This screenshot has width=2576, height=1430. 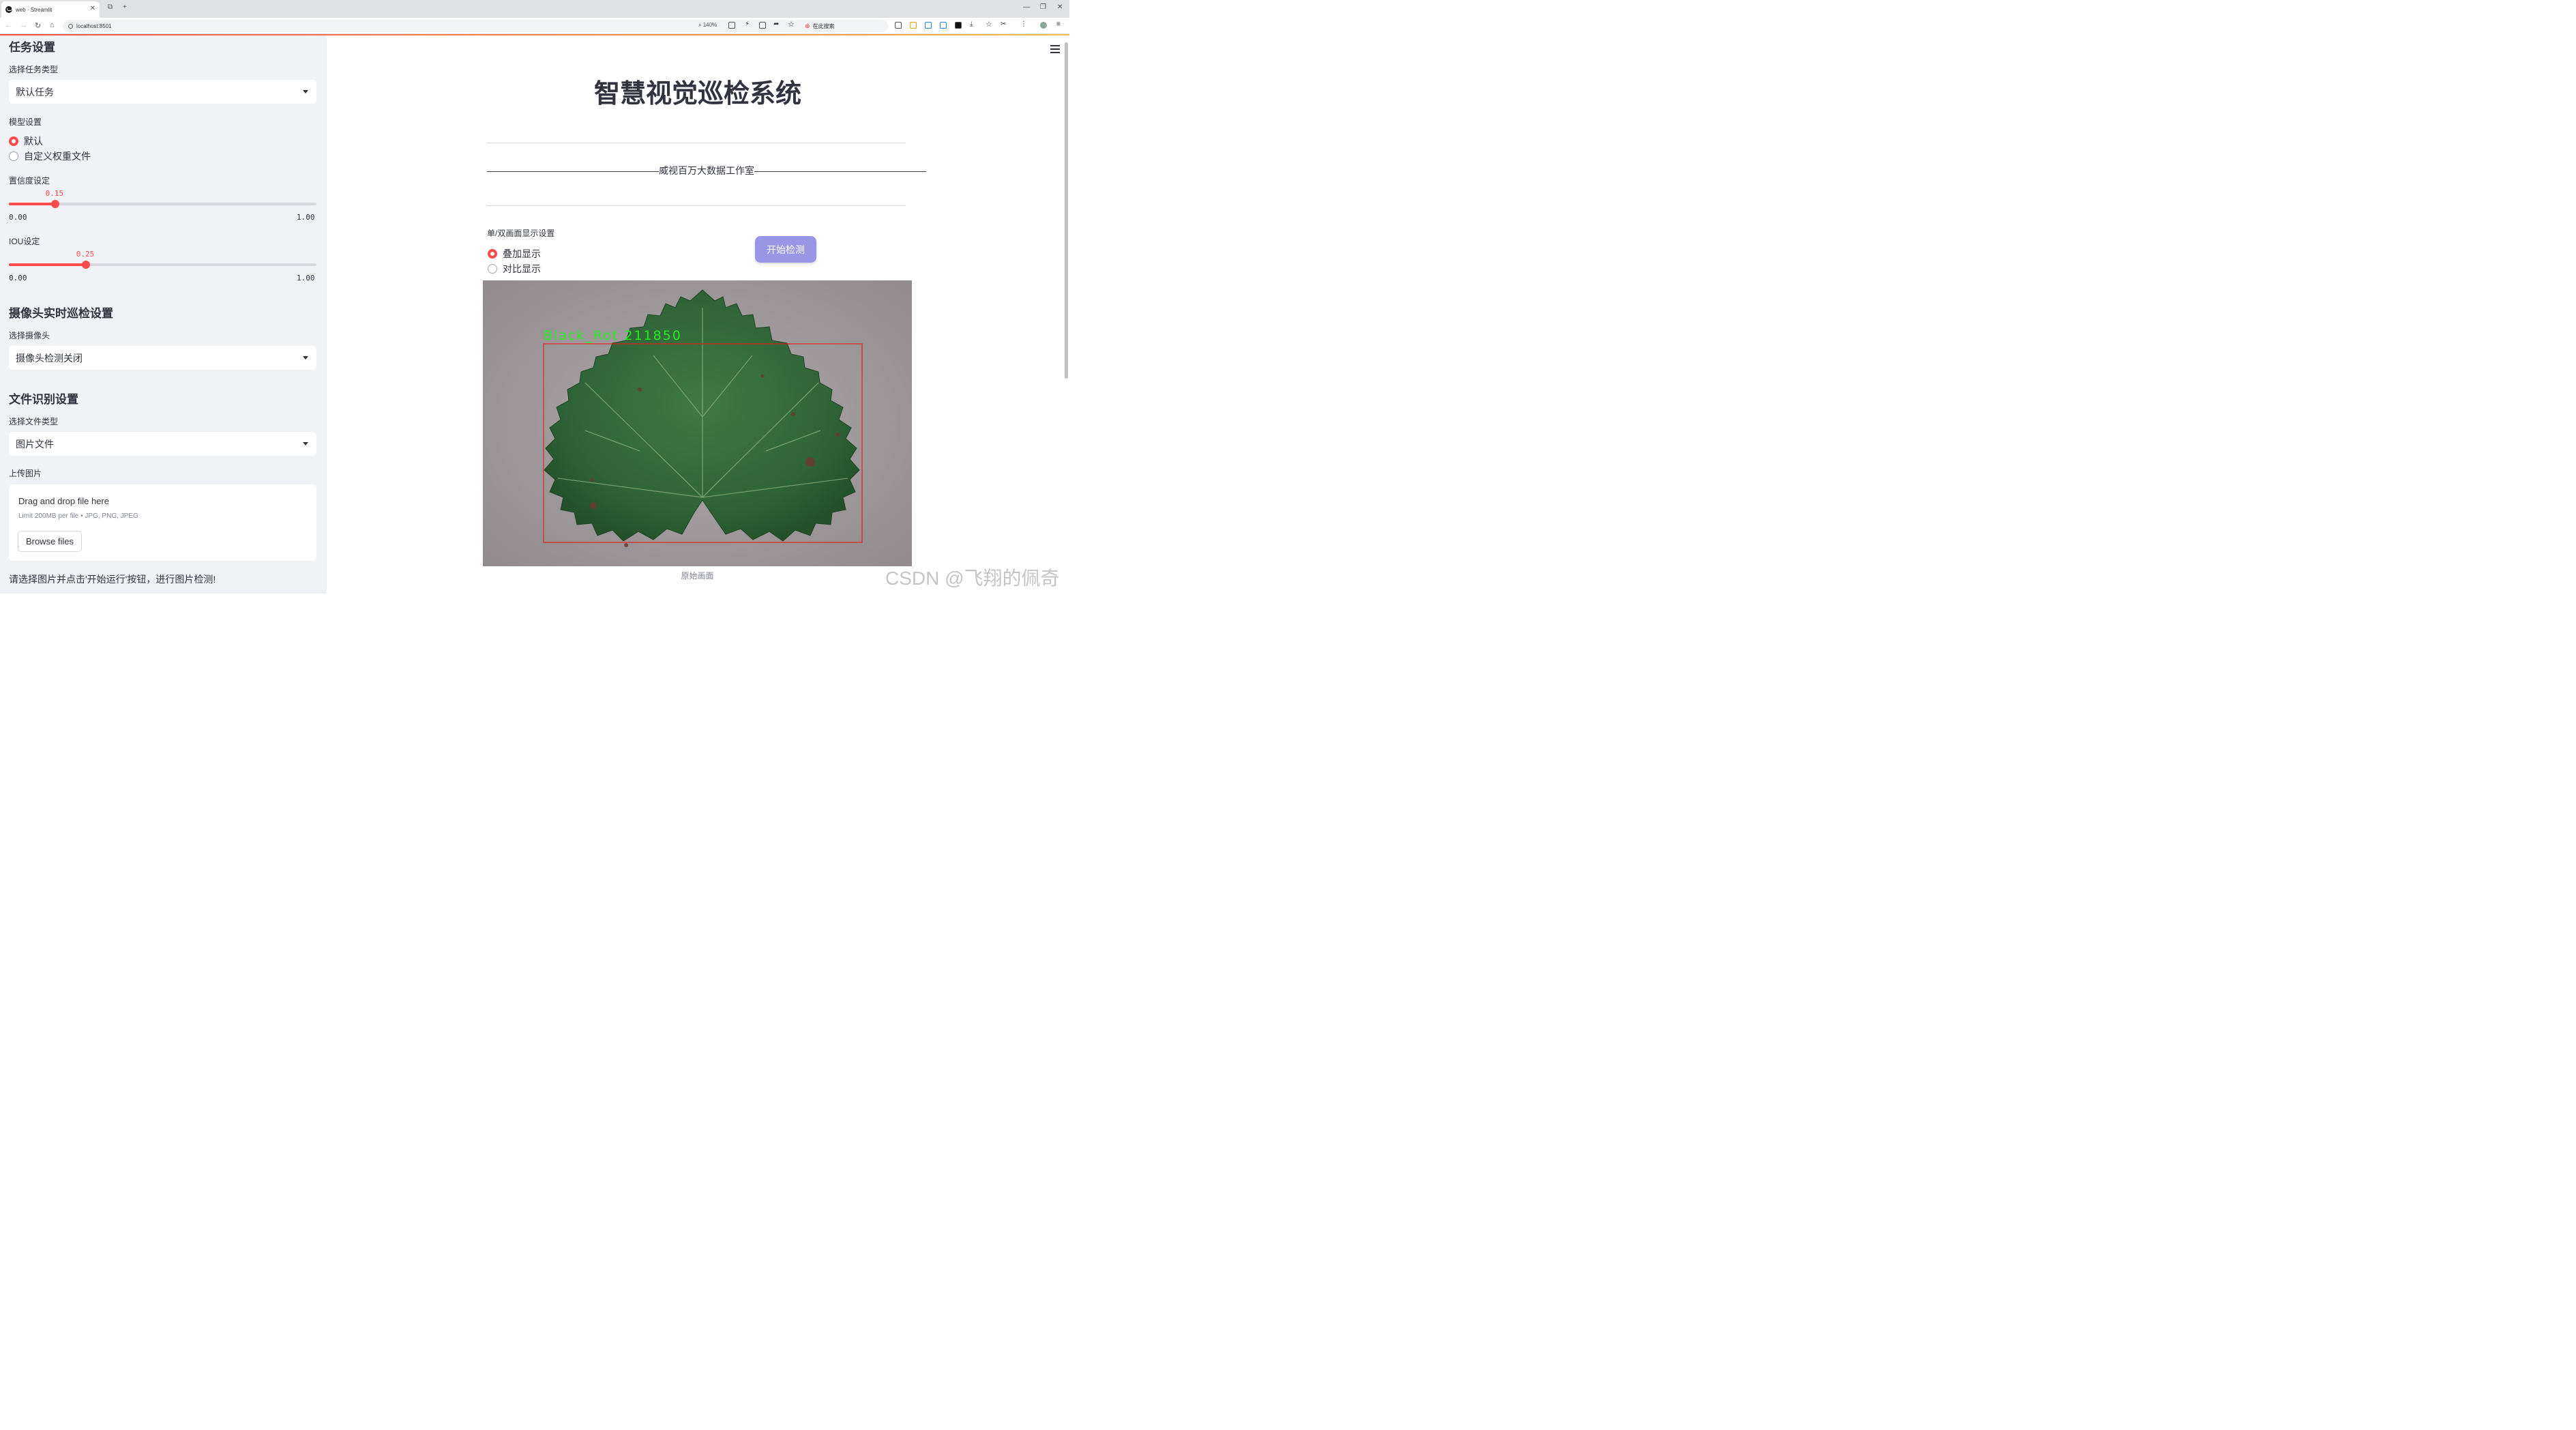 What do you see at coordinates (521, 234) in the screenshot?
I see `display-mode-label: 单/双画面显示设置` at bounding box center [521, 234].